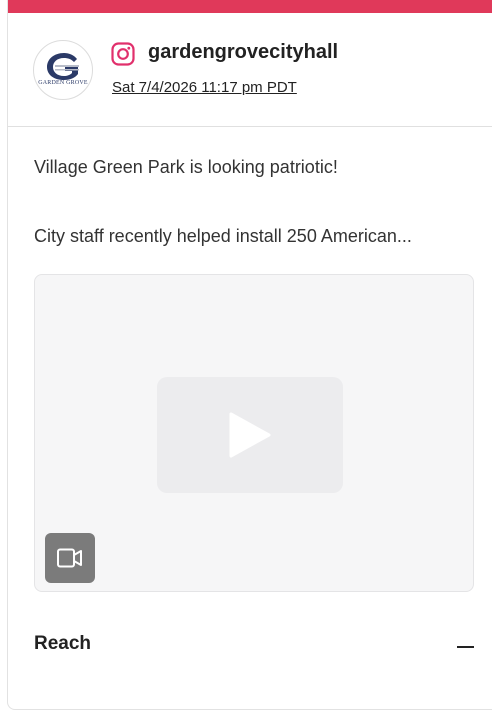 The width and height of the screenshot is (492, 711). What do you see at coordinates (204, 87) in the screenshot?
I see `post-date-link: Sat 7/4/2026 11:17 pm PDT` at bounding box center [204, 87].